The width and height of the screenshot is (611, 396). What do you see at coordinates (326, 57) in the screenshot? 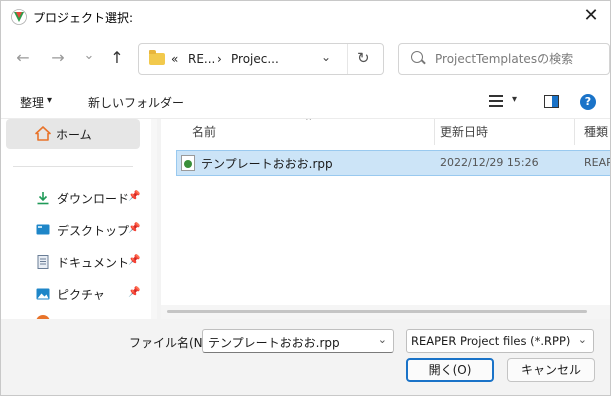
I see `address-dropdown-icon: ⌄` at bounding box center [326, 57].